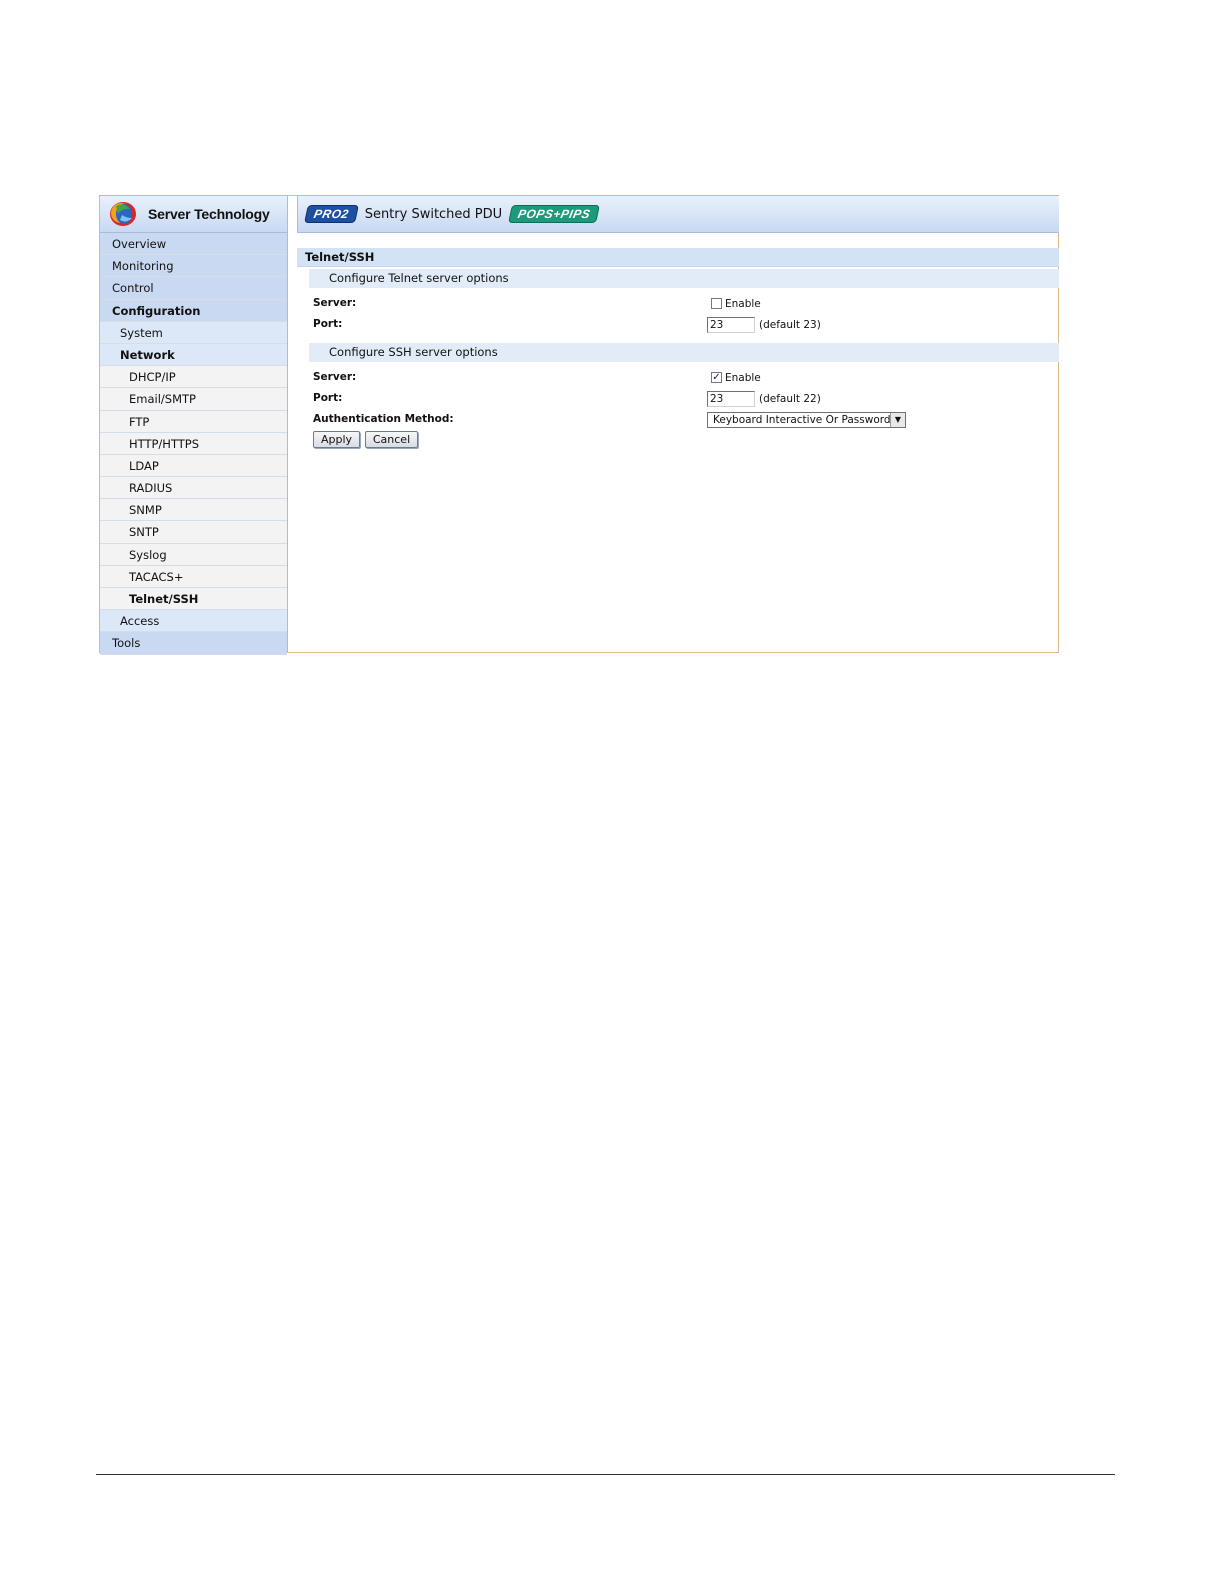  Describe the element at coordinates (678, 398) in the screenshot. I see `ssh-port-row: Port: 23 (default 22)` at that location.